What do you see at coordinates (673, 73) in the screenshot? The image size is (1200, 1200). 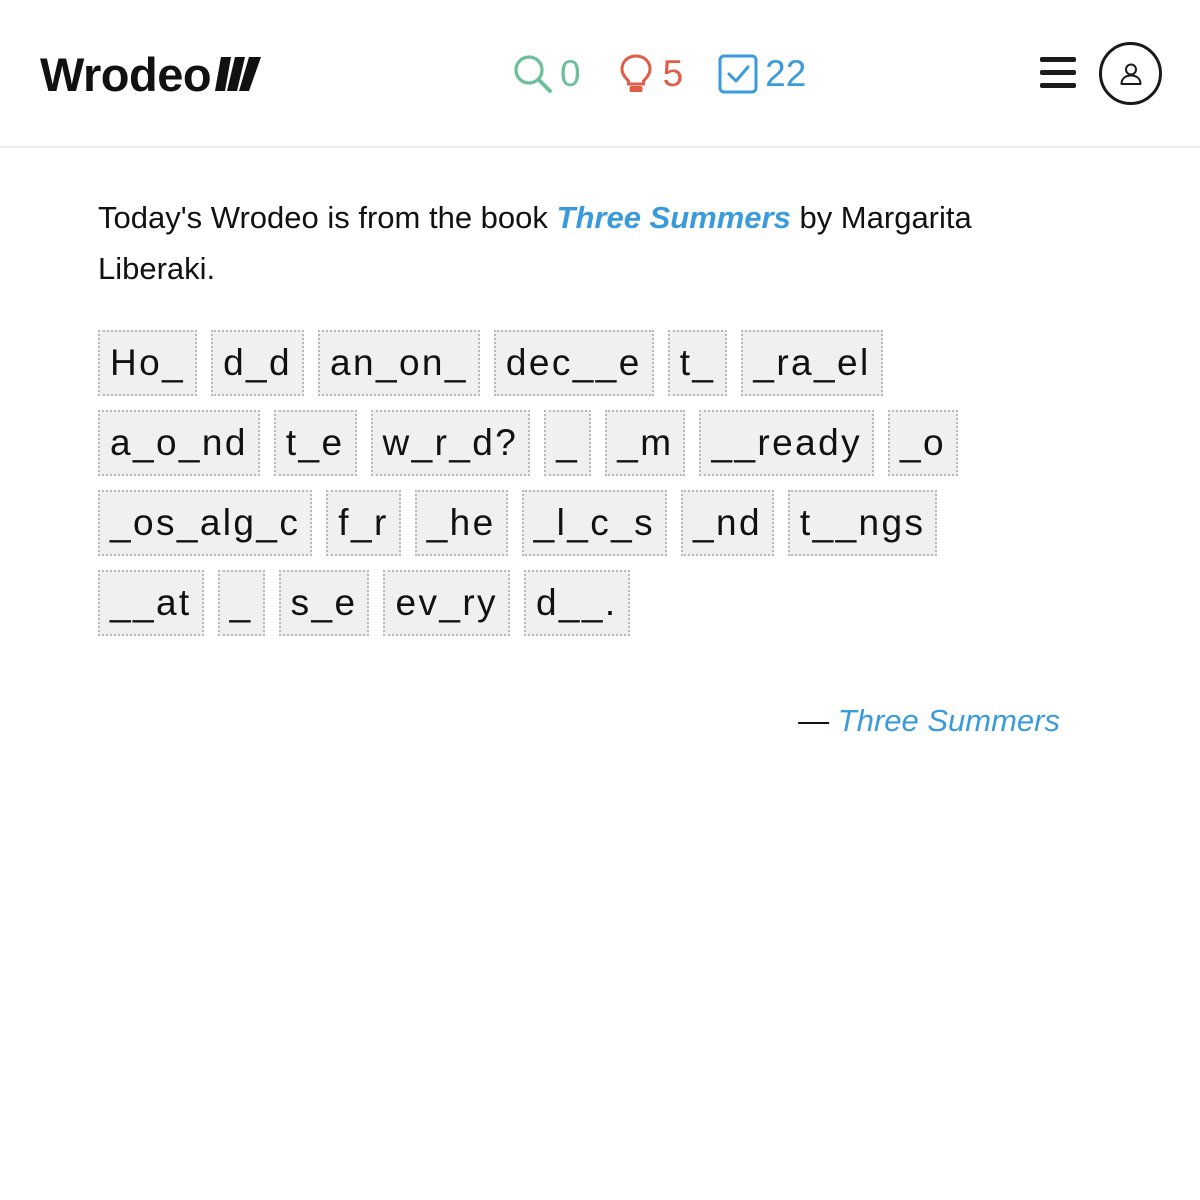 I see `hint-count-value: 5` at bounding box center [673, 73].